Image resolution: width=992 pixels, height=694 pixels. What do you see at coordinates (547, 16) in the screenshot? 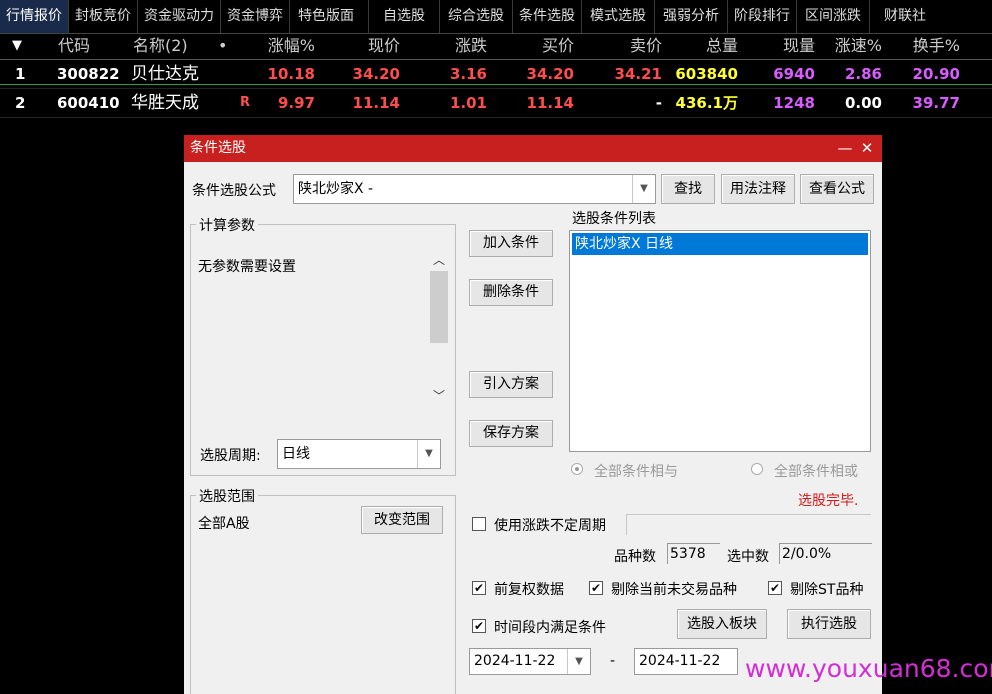
I see `tab-condition-pick: 条件选股` at bounding box center [547, 16].